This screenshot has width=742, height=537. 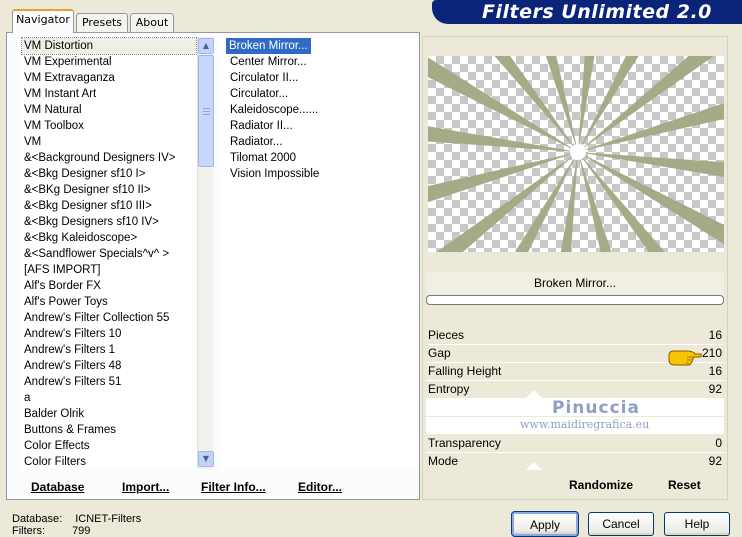 I want to click on category-item: Balder Olrik, so click(x=109, y=414).